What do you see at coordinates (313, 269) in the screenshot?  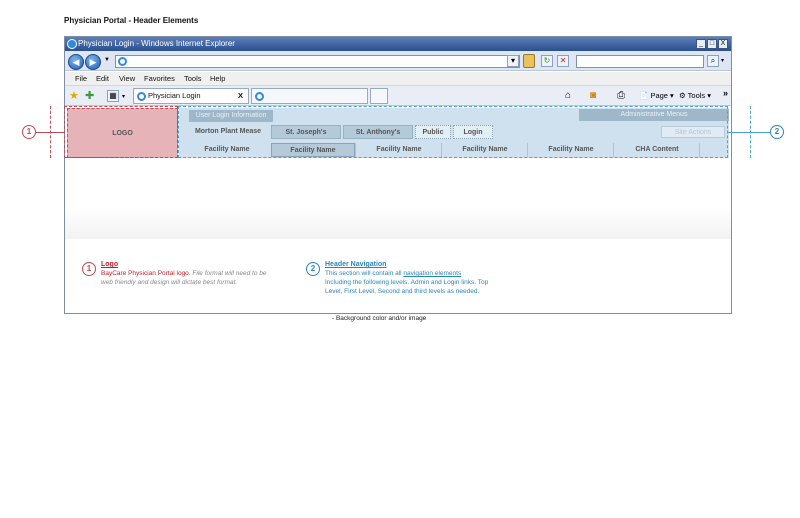 I see `note-2-marker: 2` at bounding box center [313, 269].